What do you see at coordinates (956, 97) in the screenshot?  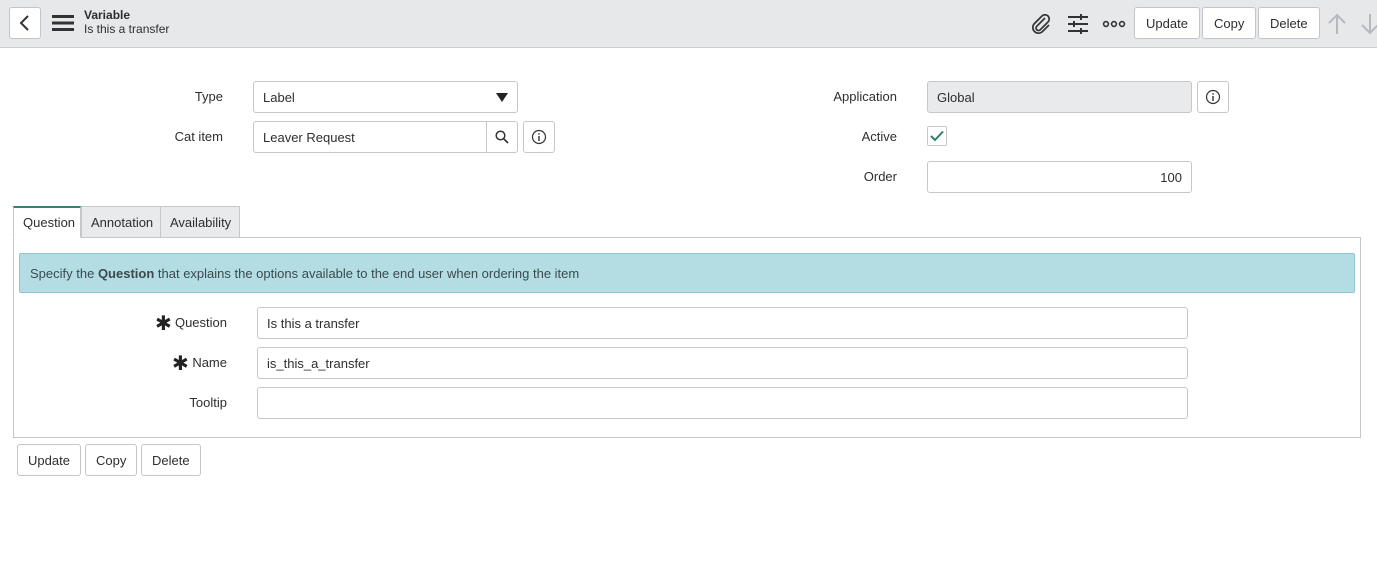 I see `application-value: Global` at bounding box center [956, 97].